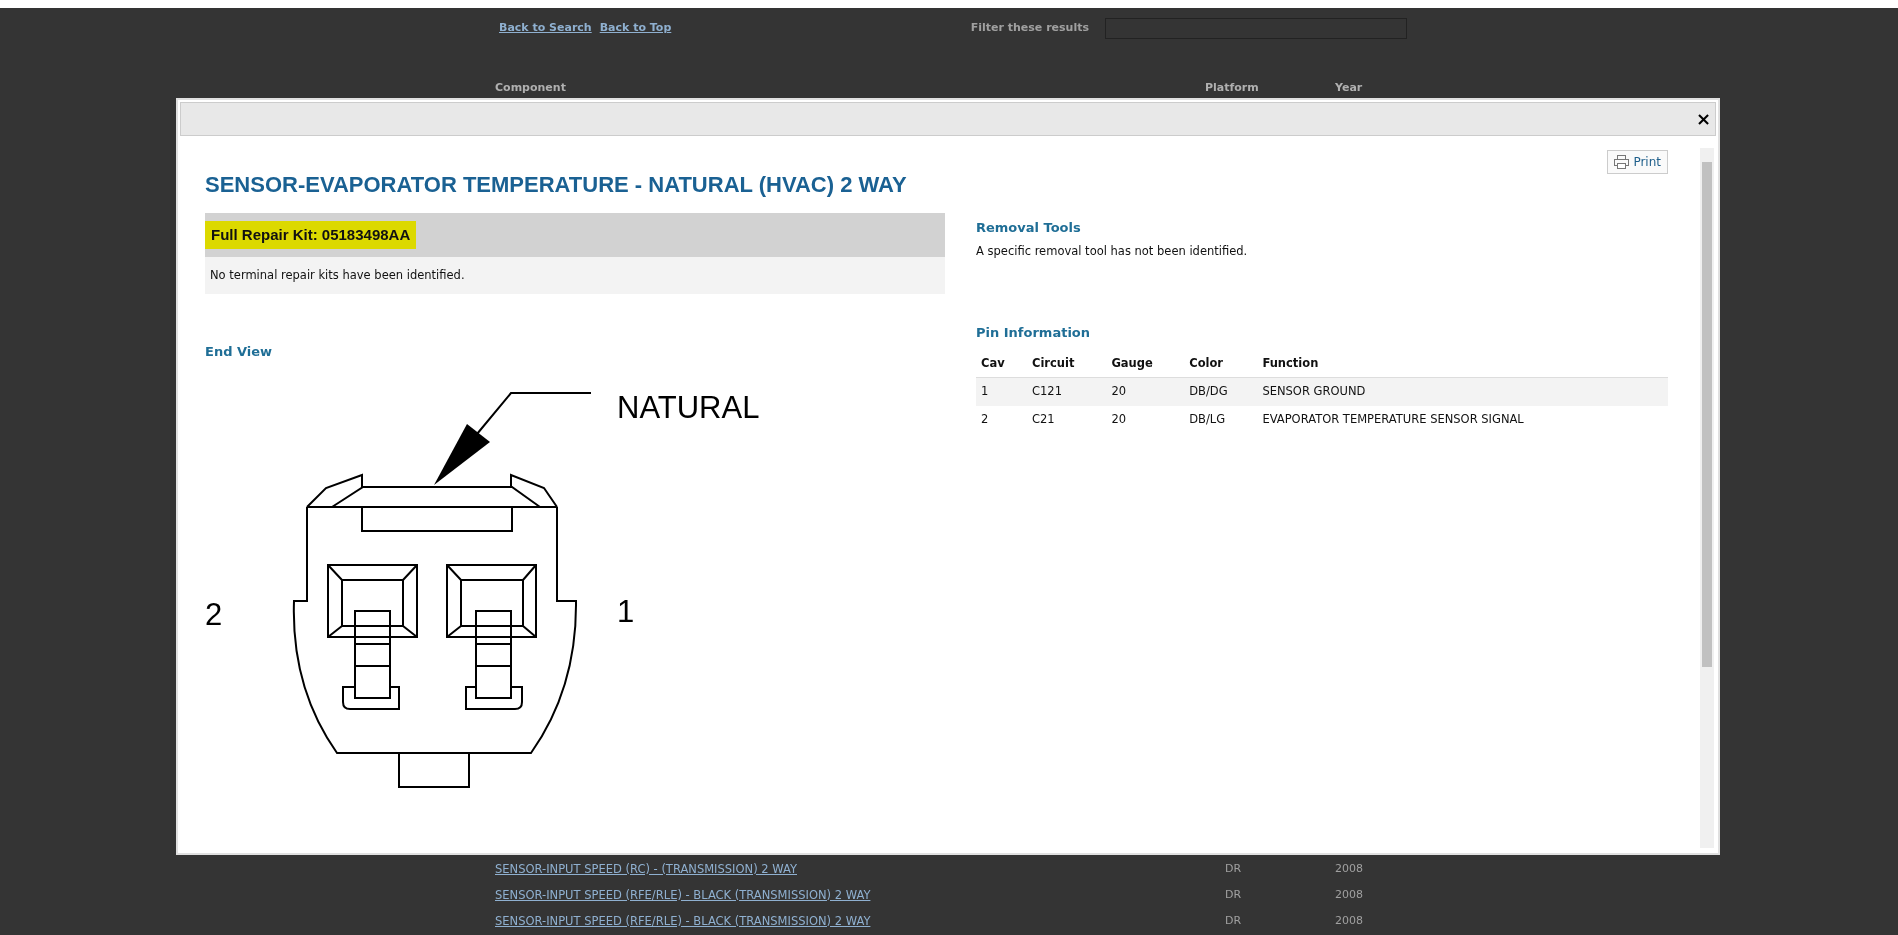 The width and height of the screenshot is (1898, 935). What do you see at coordinates (1349, 88) in the screenshot?
I see `column-header: Year` at bounding box center [1349, 88].